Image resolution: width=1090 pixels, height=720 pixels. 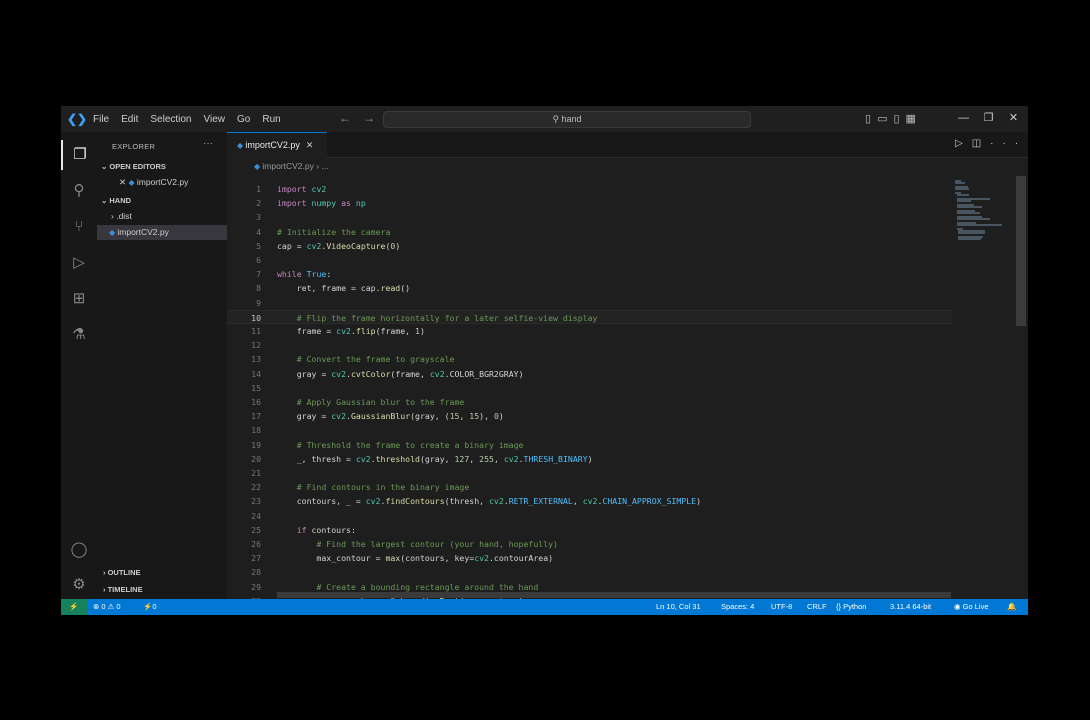 What do you see at coordinates (193, 119) in the screenshot?
I see `menu-bar: File Edit Selection View Go Run` at bounding box center [193, 119].